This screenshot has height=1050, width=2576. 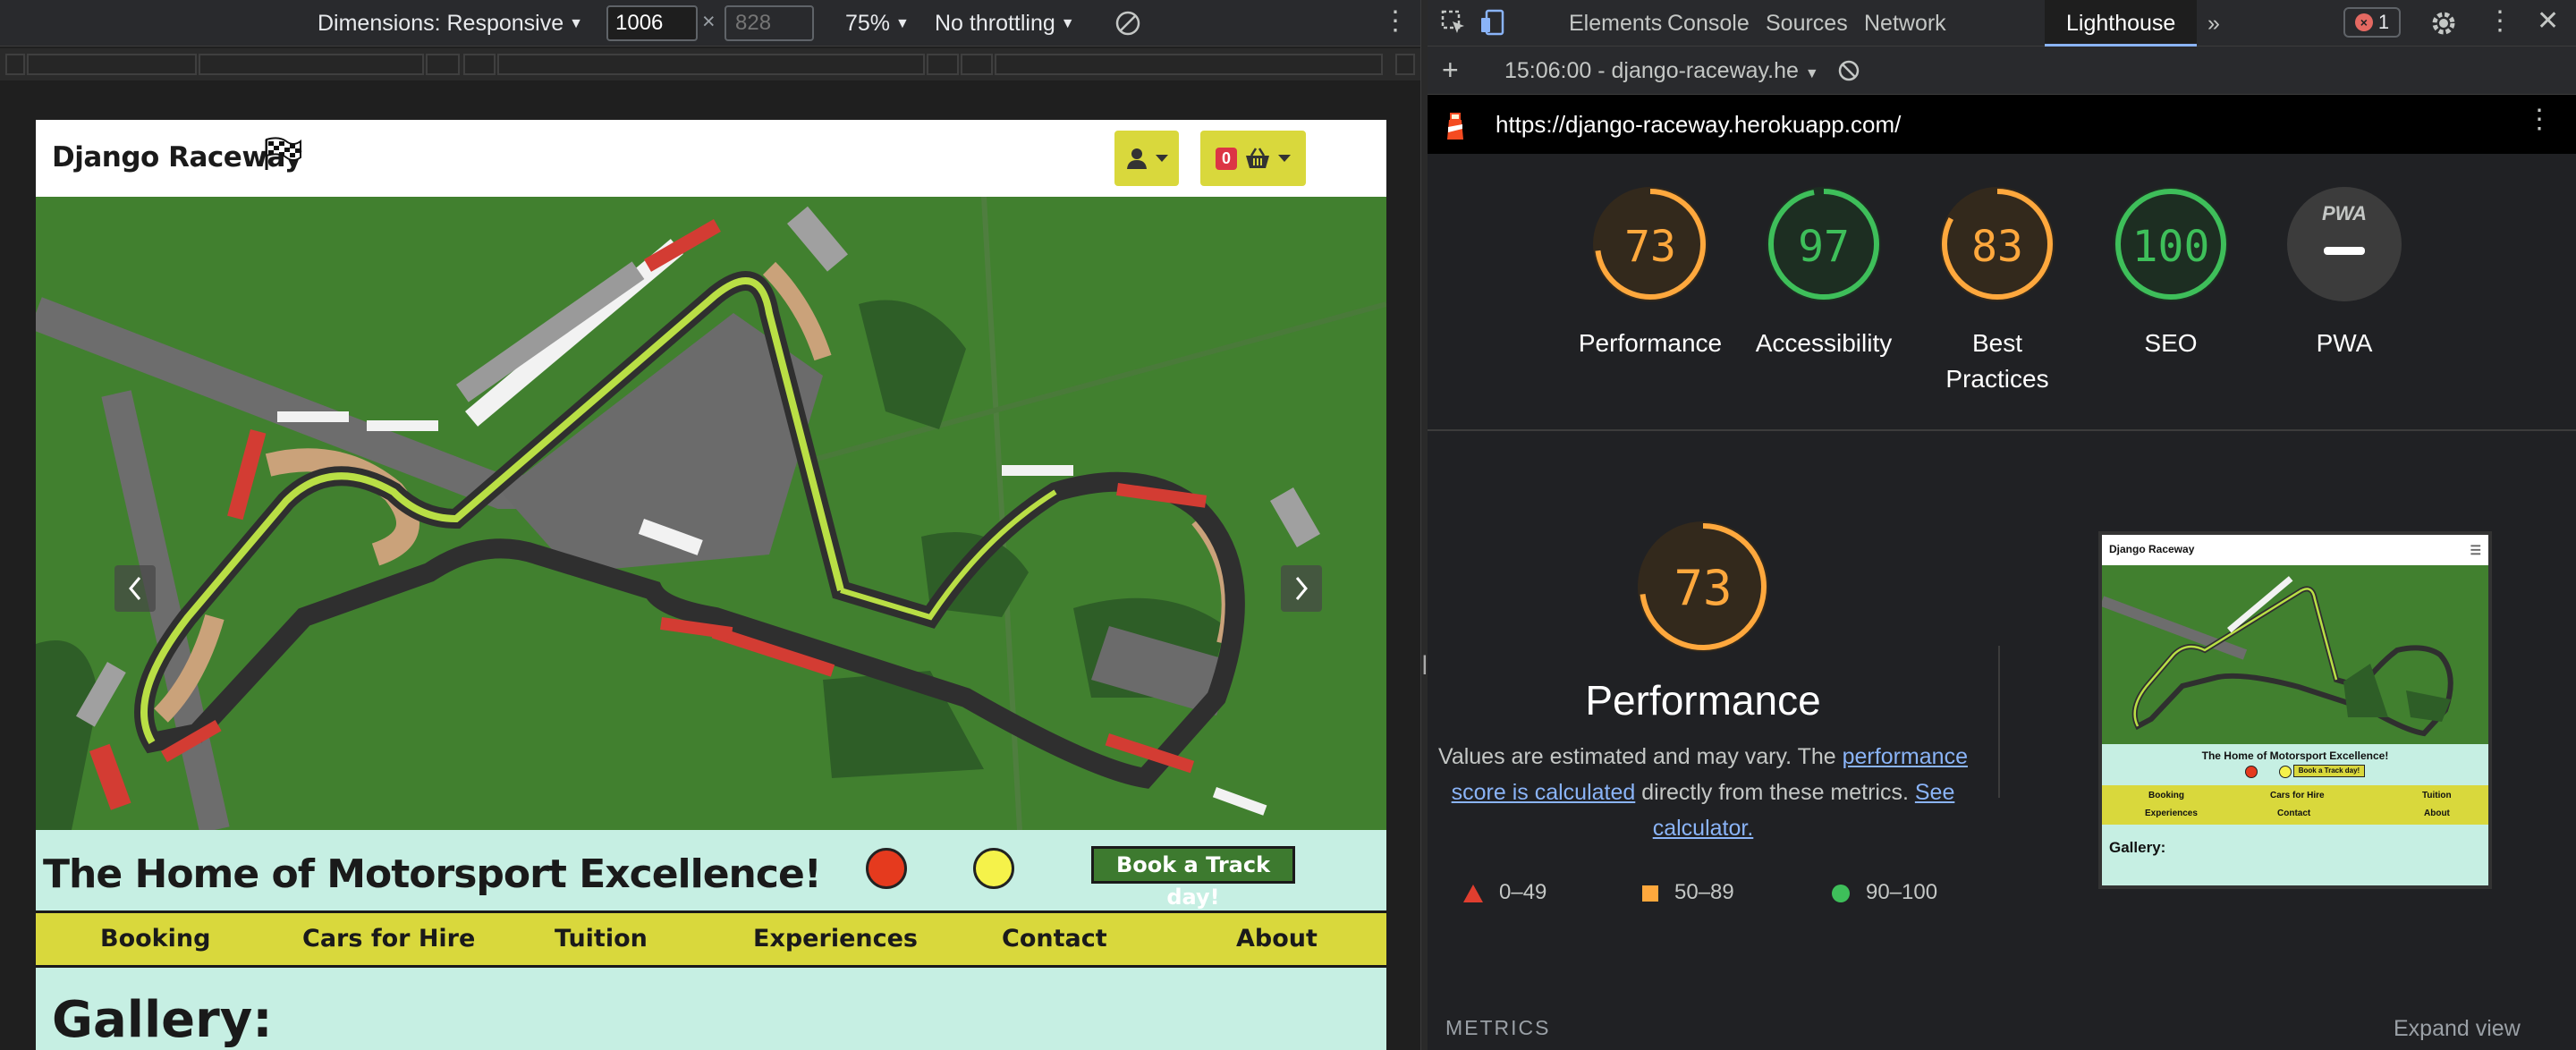 What do you see at coordinates (995, 23) in the screenshot?
I see `throttling-label: No throttling` at bounding box center [995, 23].